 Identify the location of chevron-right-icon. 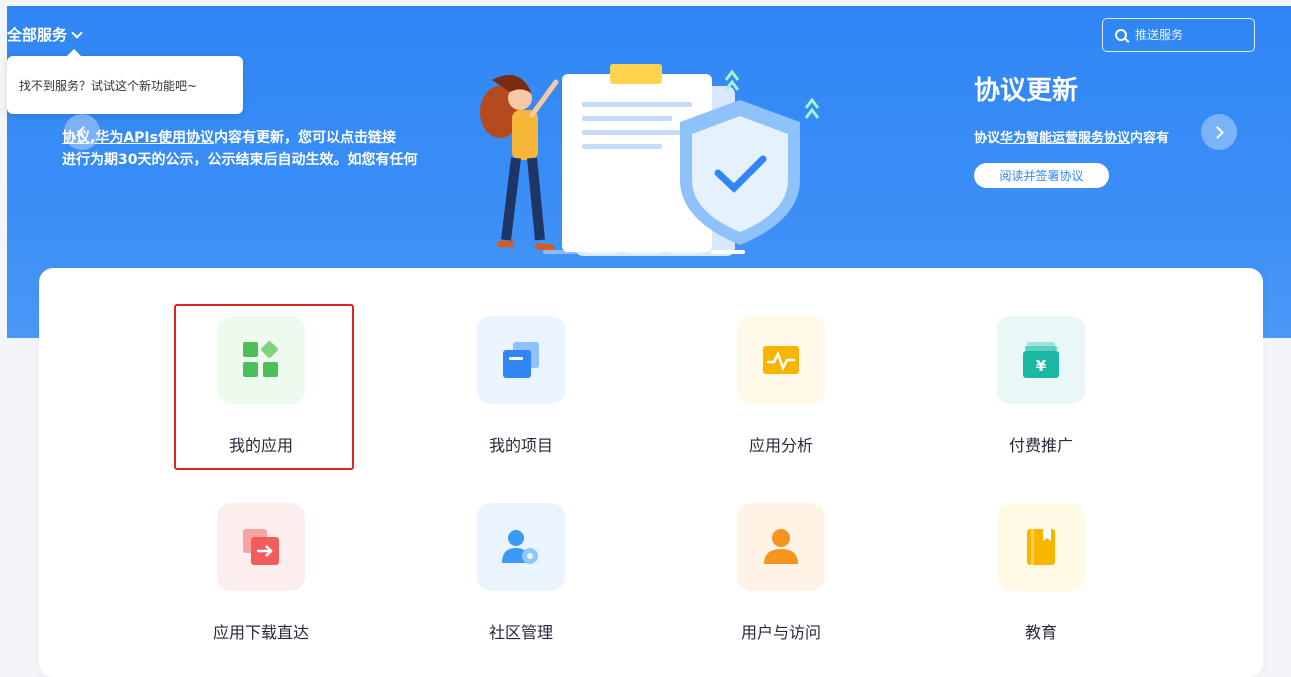
(1217, 132).